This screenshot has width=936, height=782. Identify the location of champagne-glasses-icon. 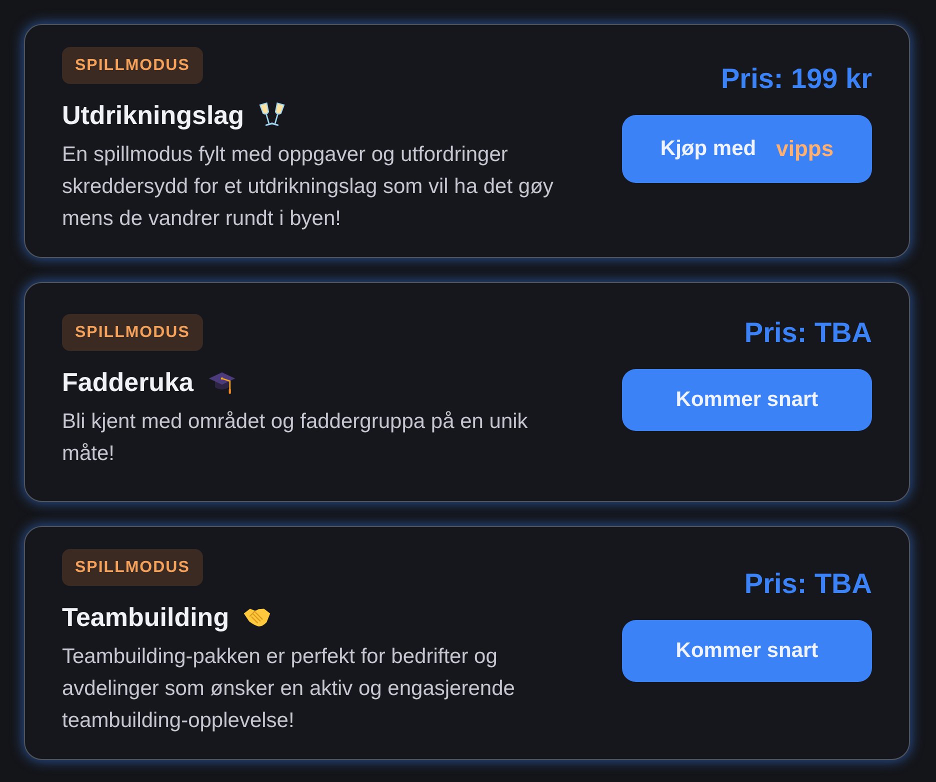
(272, 115).